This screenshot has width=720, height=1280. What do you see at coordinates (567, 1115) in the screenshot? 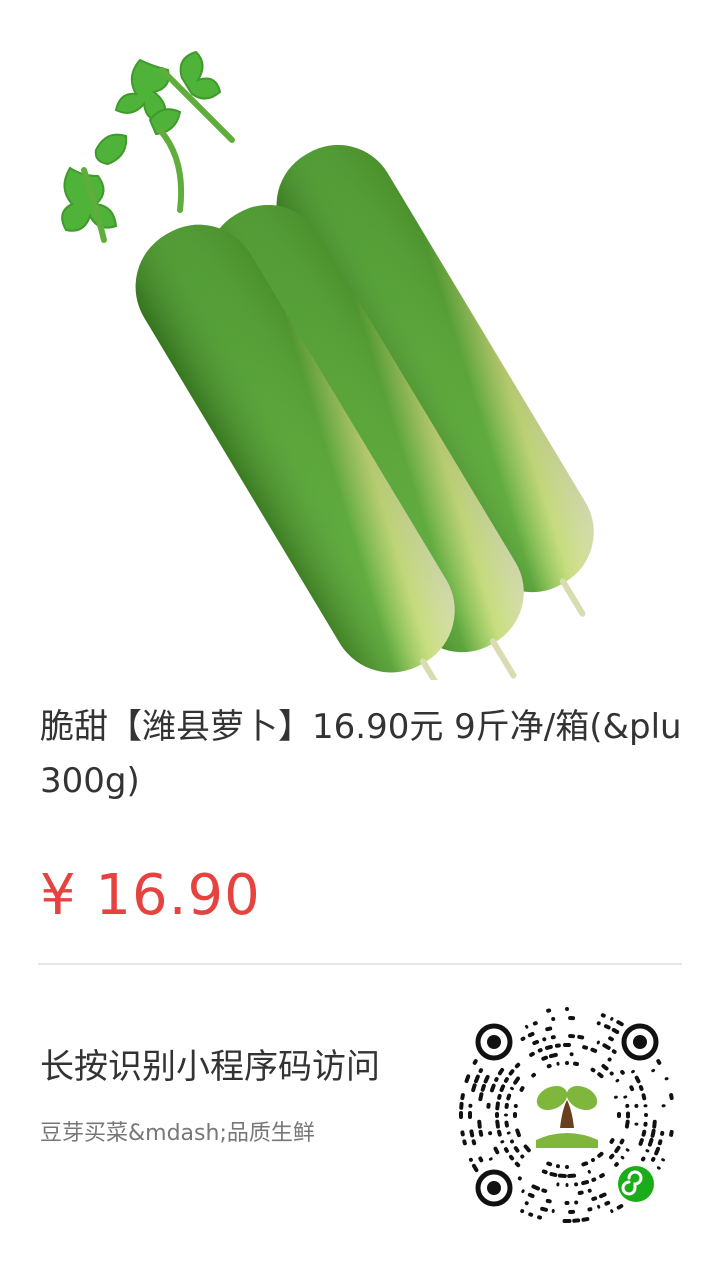
I see `mini-program-code` at bounding box center [567, 1115].